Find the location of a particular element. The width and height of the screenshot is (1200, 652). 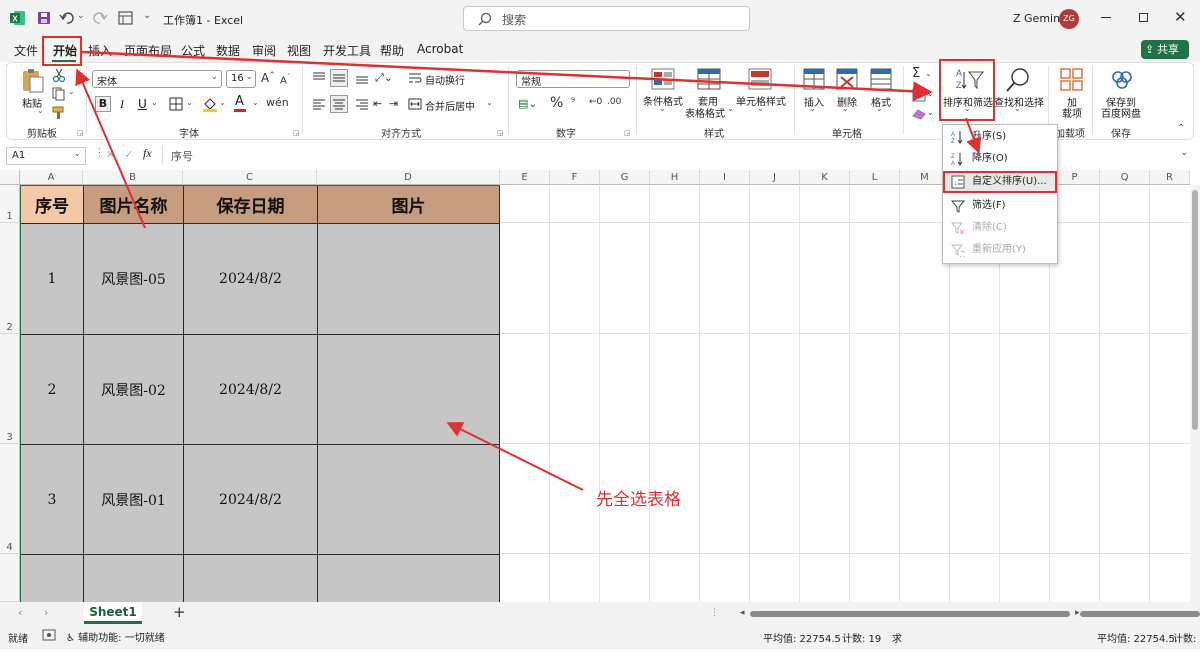

status-count-2: 计数: 19 is located at coordinates (1186, 639).